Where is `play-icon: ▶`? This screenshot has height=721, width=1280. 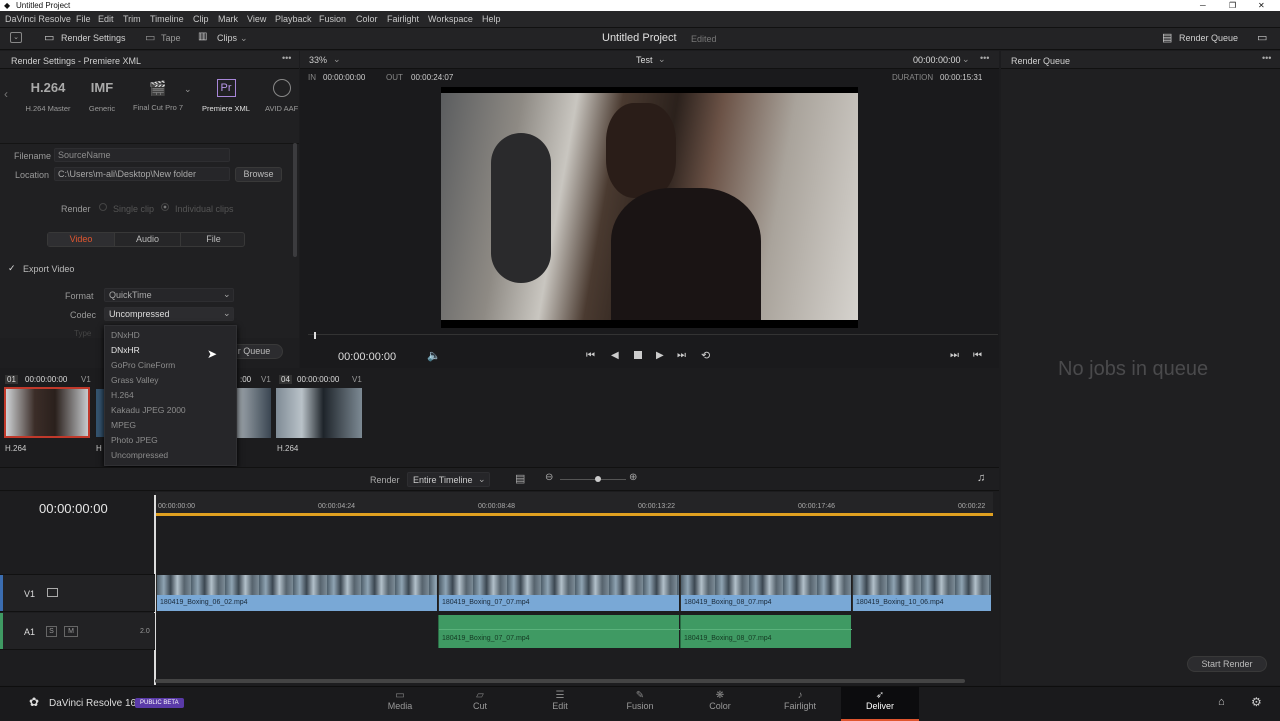
play-icon: ▶ is located at coordinates (660, 355).